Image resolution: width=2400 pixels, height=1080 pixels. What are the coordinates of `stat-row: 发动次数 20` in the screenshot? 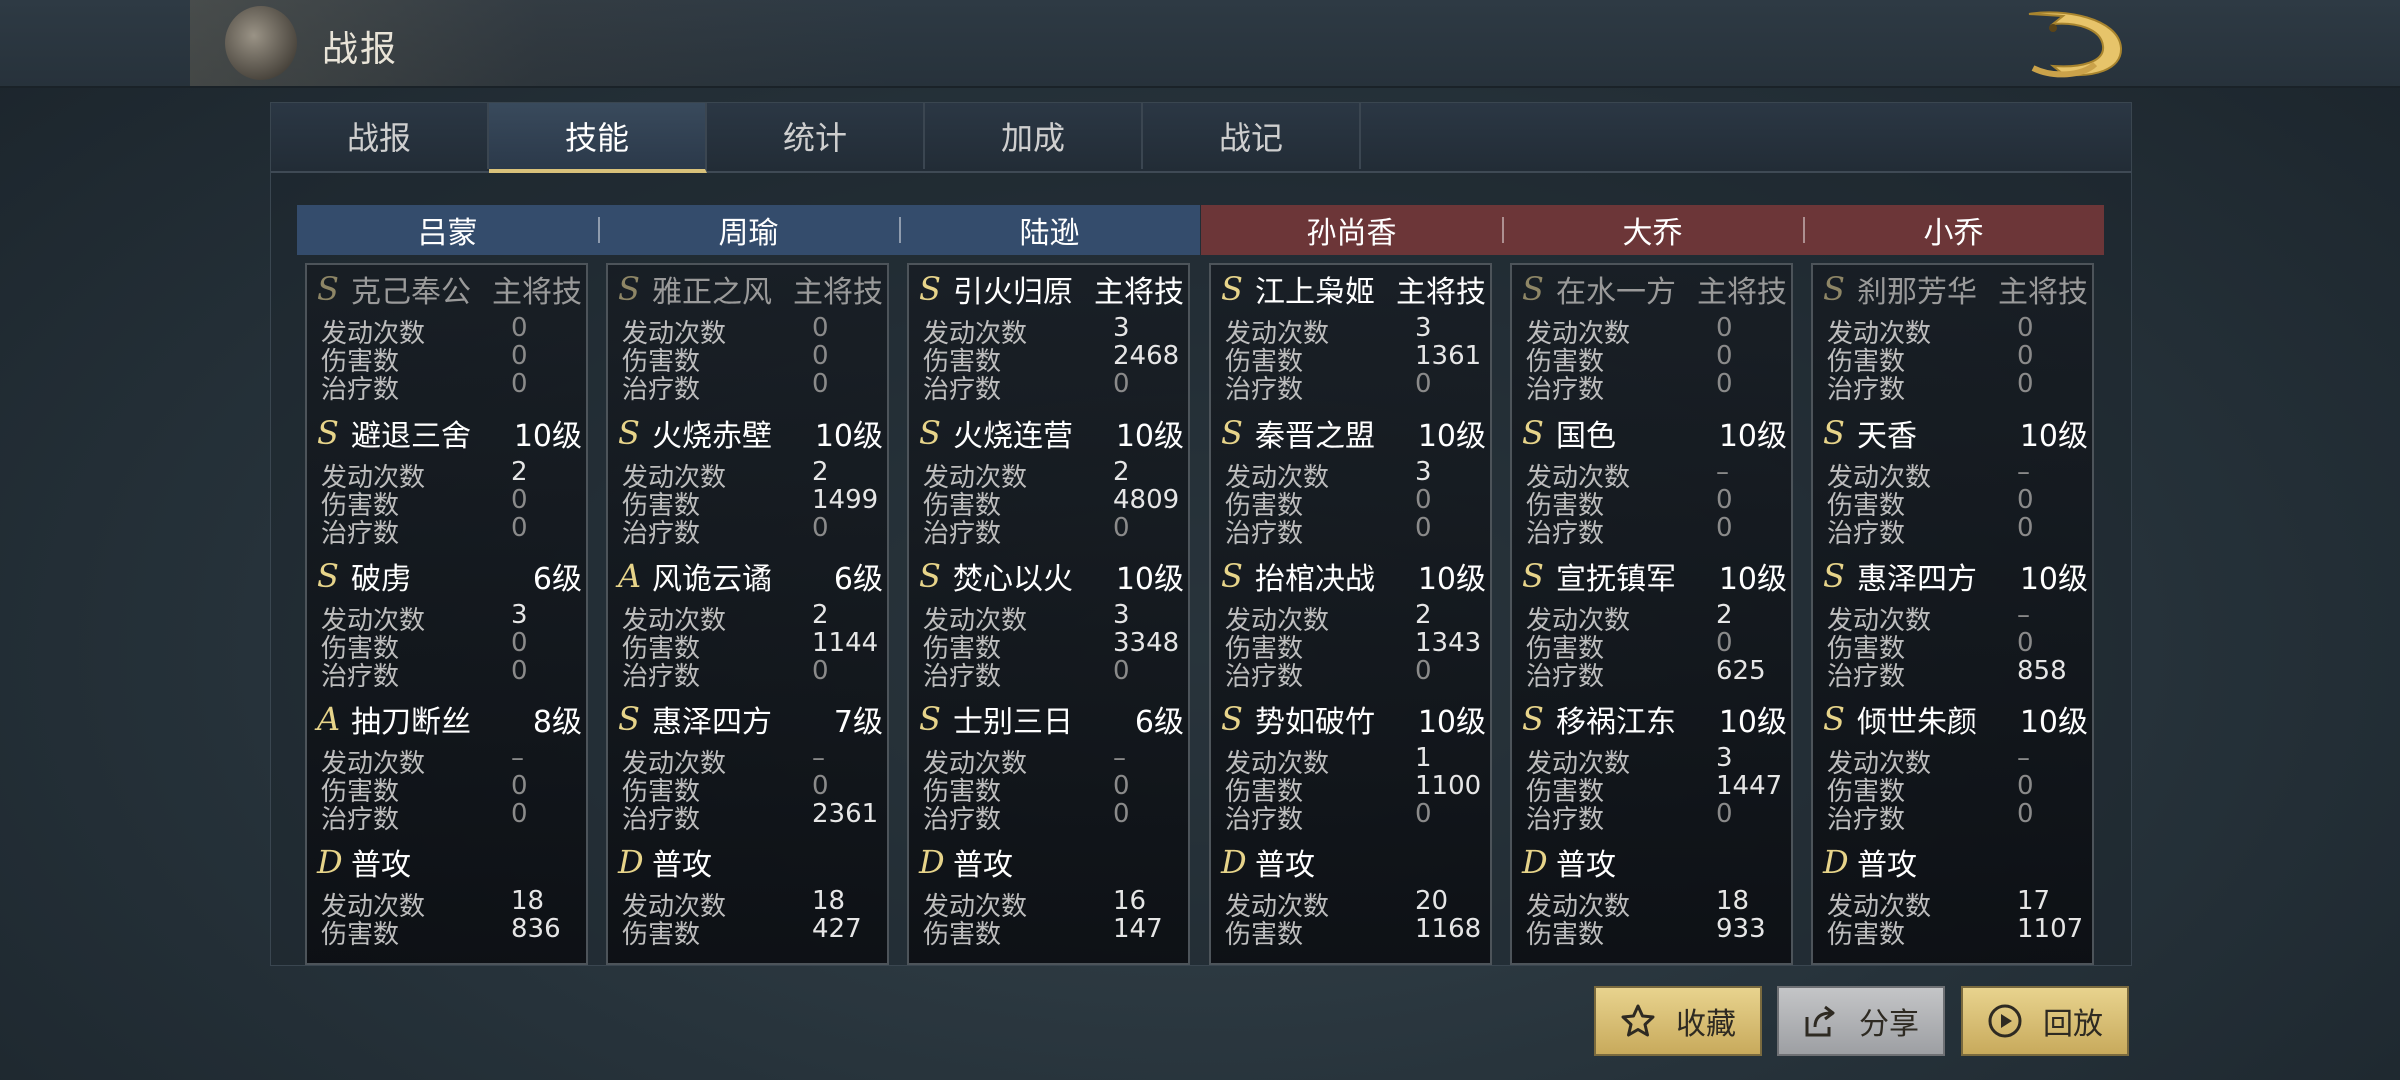 It's located at (1355, 904).